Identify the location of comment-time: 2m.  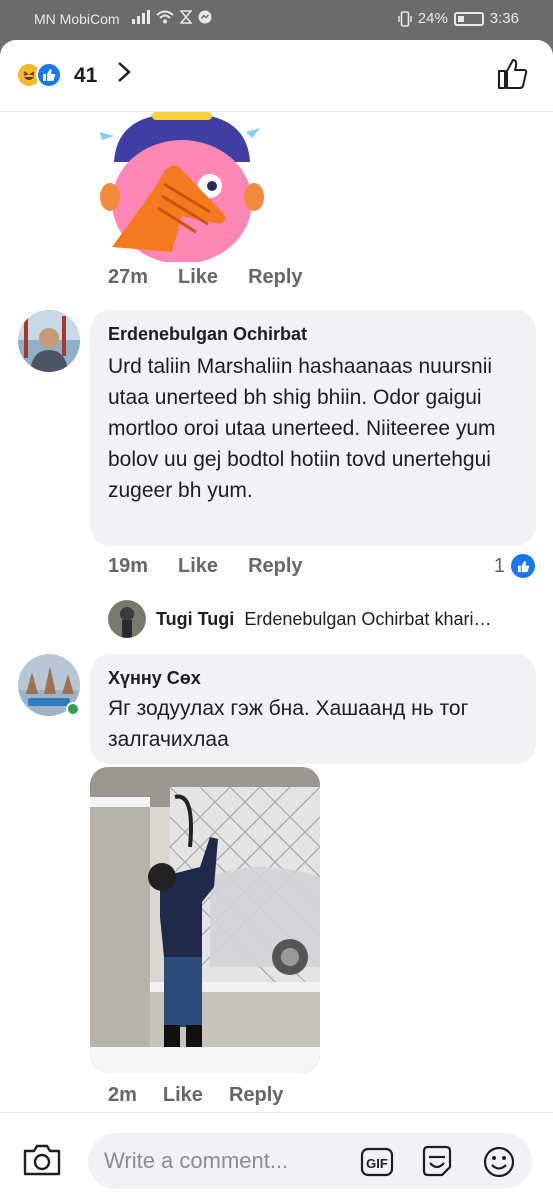
(122, 1095).